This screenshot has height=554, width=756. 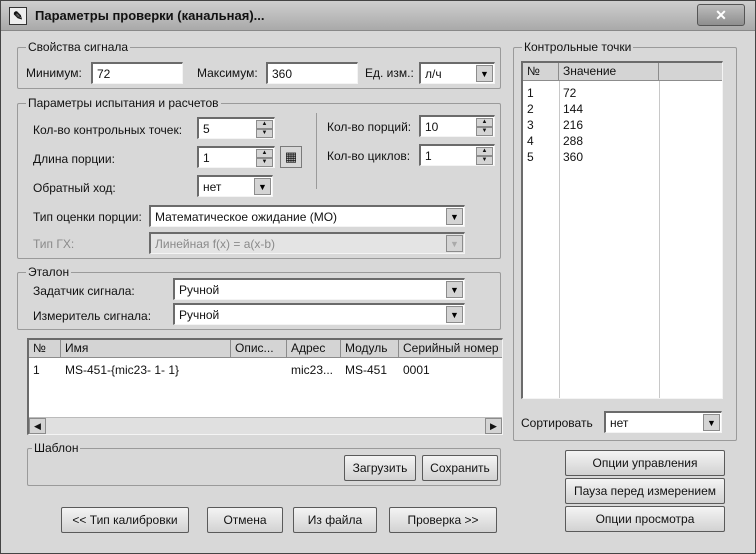 What do you see at coordinates (663, 422) in the screenshot?
I see `sort-dropdown: нет ▼` at bounding box center [663, 422].